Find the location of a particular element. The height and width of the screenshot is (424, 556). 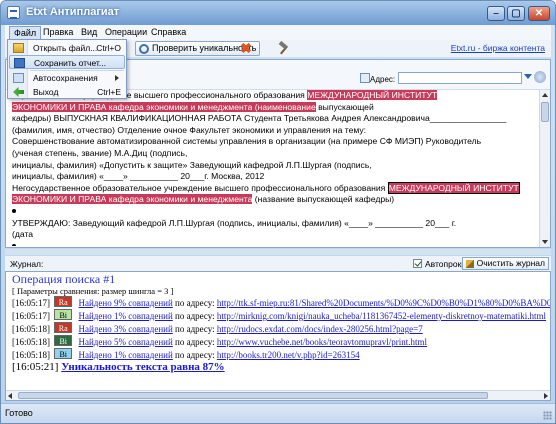

uniqueness-result-link: Уникальность текста равна 87% is located at coordinates (142, 367).